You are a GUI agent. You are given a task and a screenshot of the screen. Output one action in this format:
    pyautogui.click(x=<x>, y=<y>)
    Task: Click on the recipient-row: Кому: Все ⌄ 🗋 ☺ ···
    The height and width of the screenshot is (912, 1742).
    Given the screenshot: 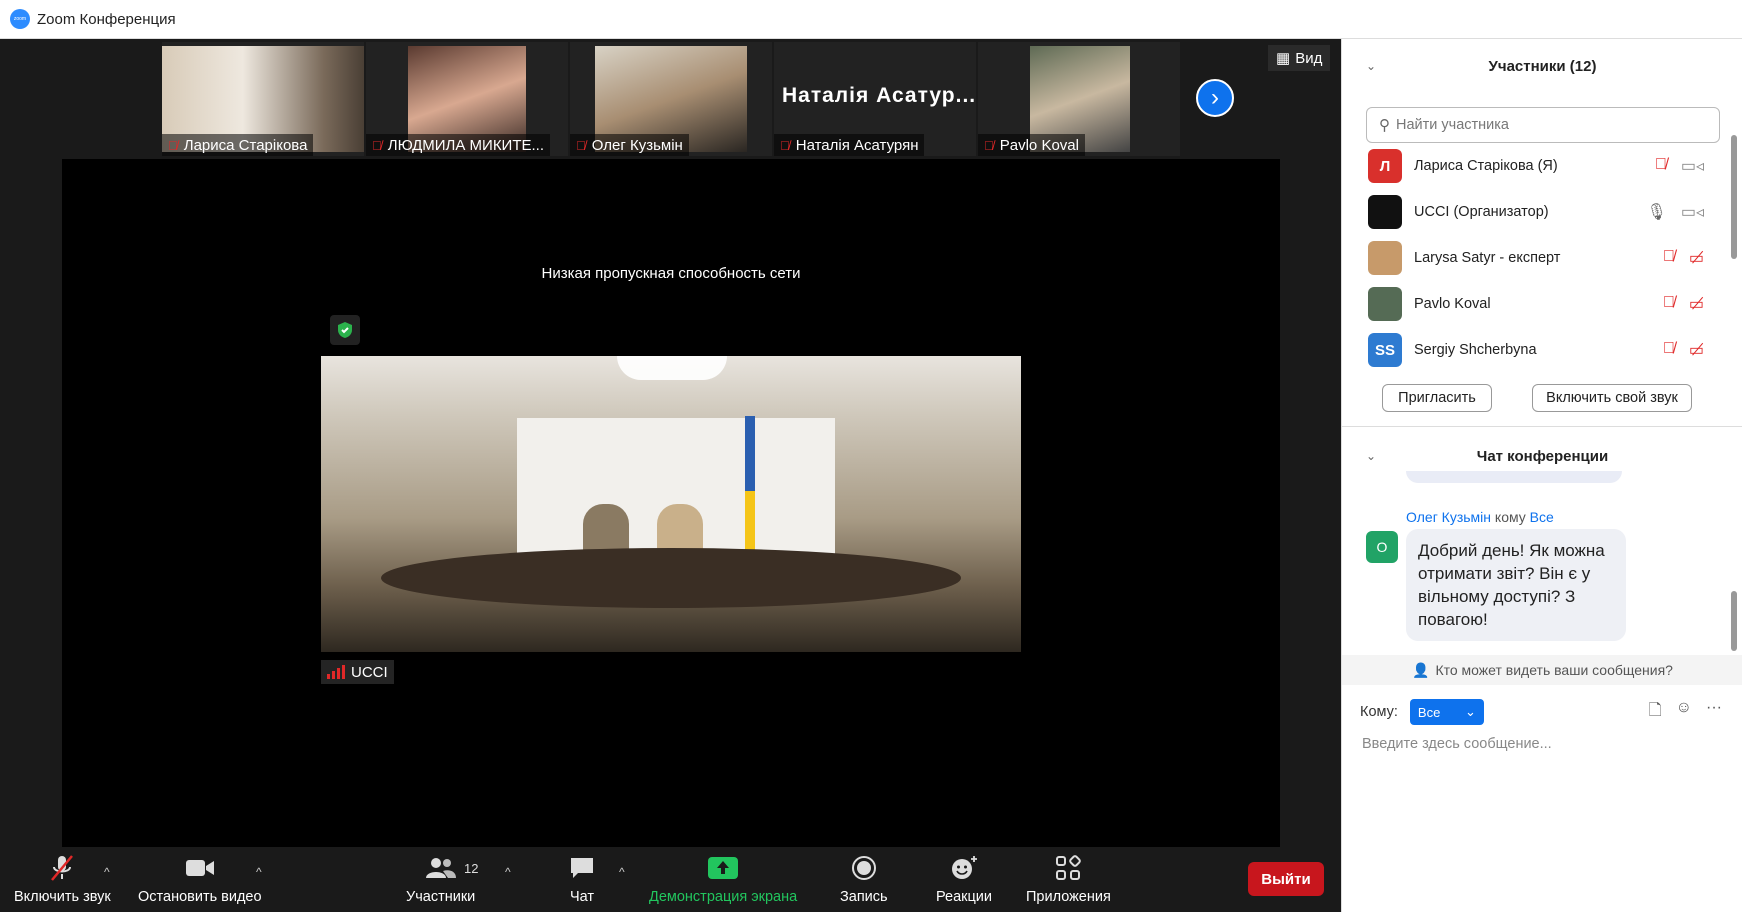 What is the action you would take?
    pyautogui.click(x=1545, y=712)
    